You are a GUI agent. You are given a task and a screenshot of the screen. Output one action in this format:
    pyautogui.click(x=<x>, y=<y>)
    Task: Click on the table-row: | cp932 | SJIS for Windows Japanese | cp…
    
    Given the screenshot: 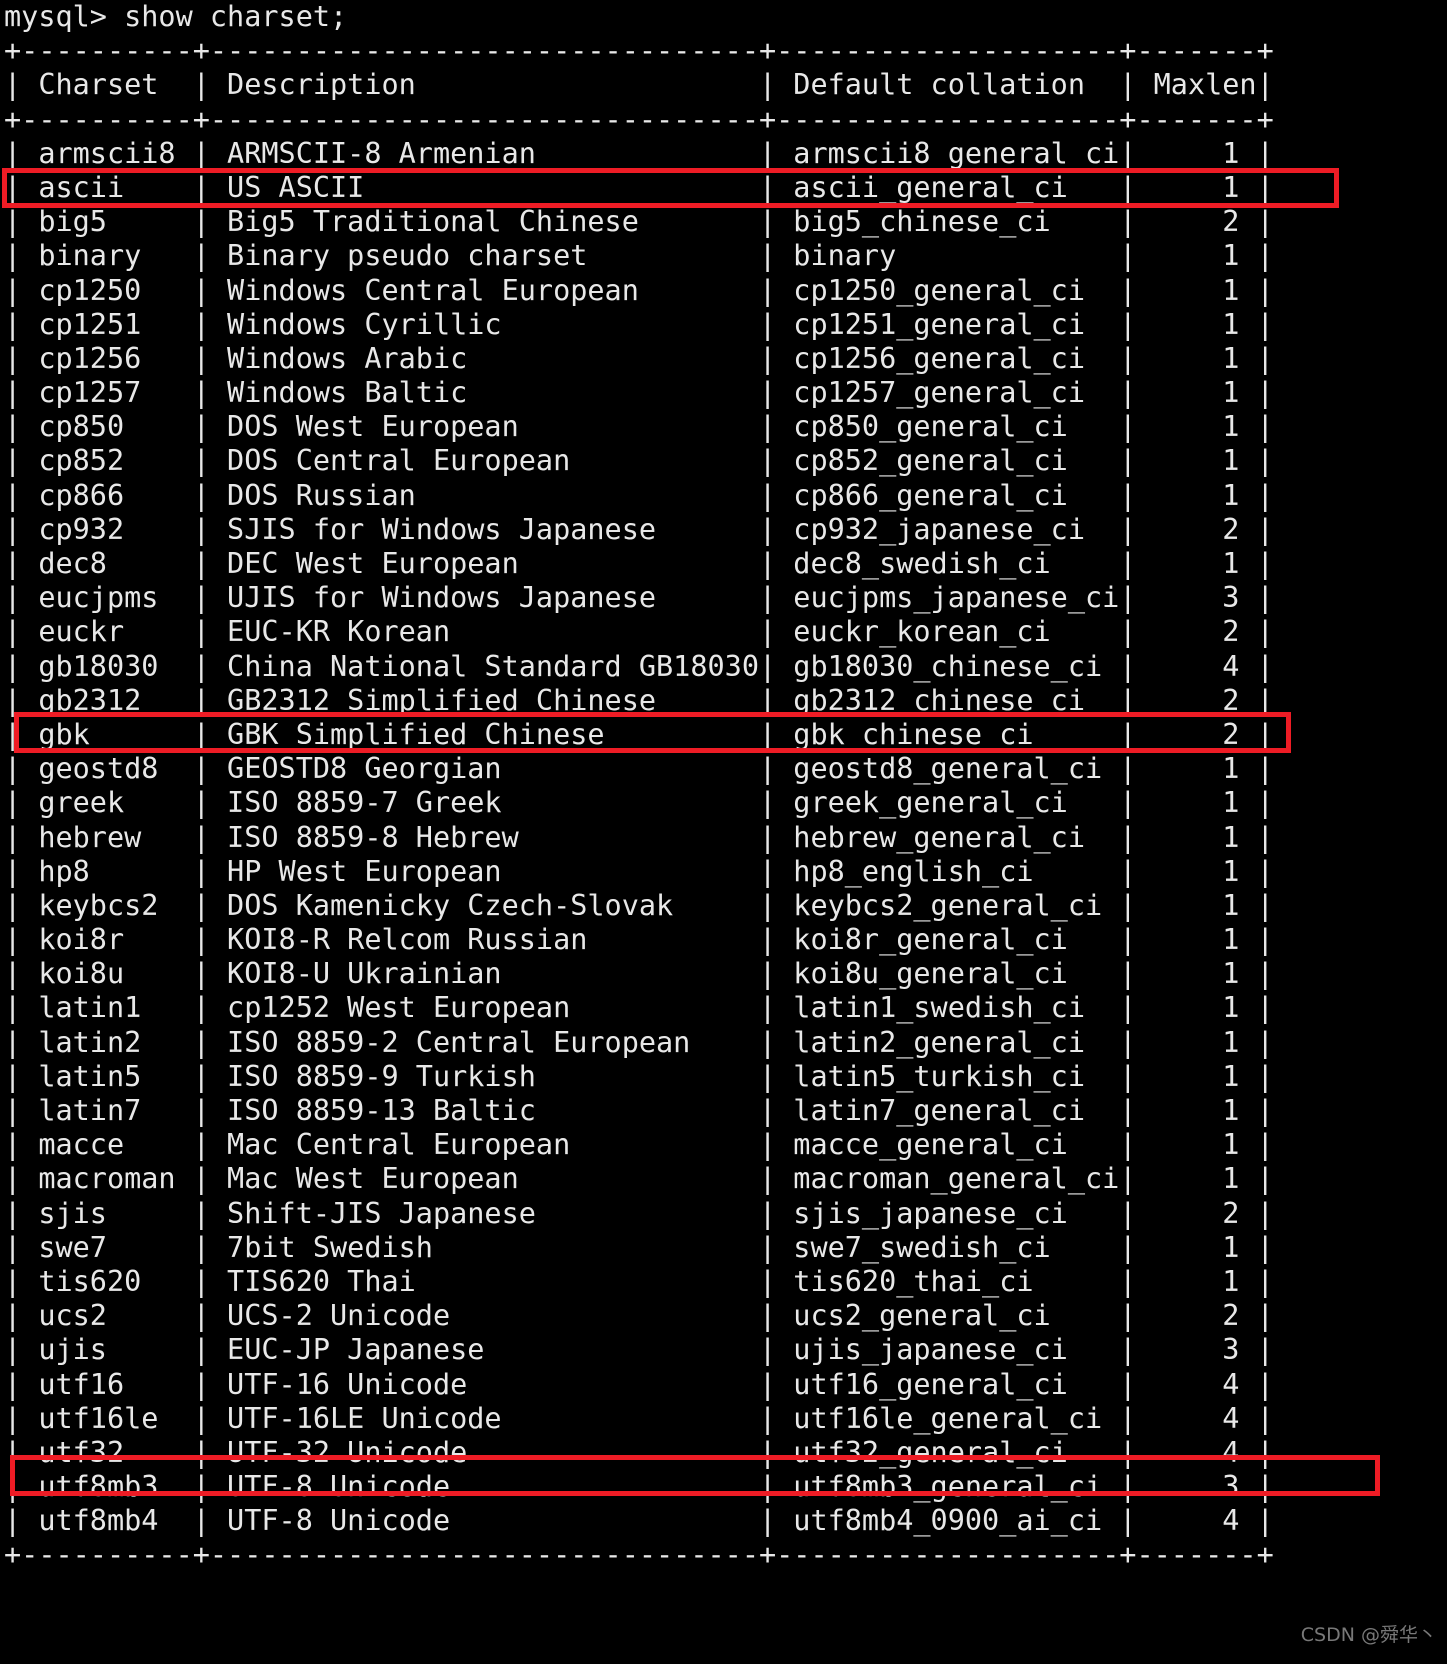 What is the action you would take?
    pyautogui.click(x=639, y=529)
    